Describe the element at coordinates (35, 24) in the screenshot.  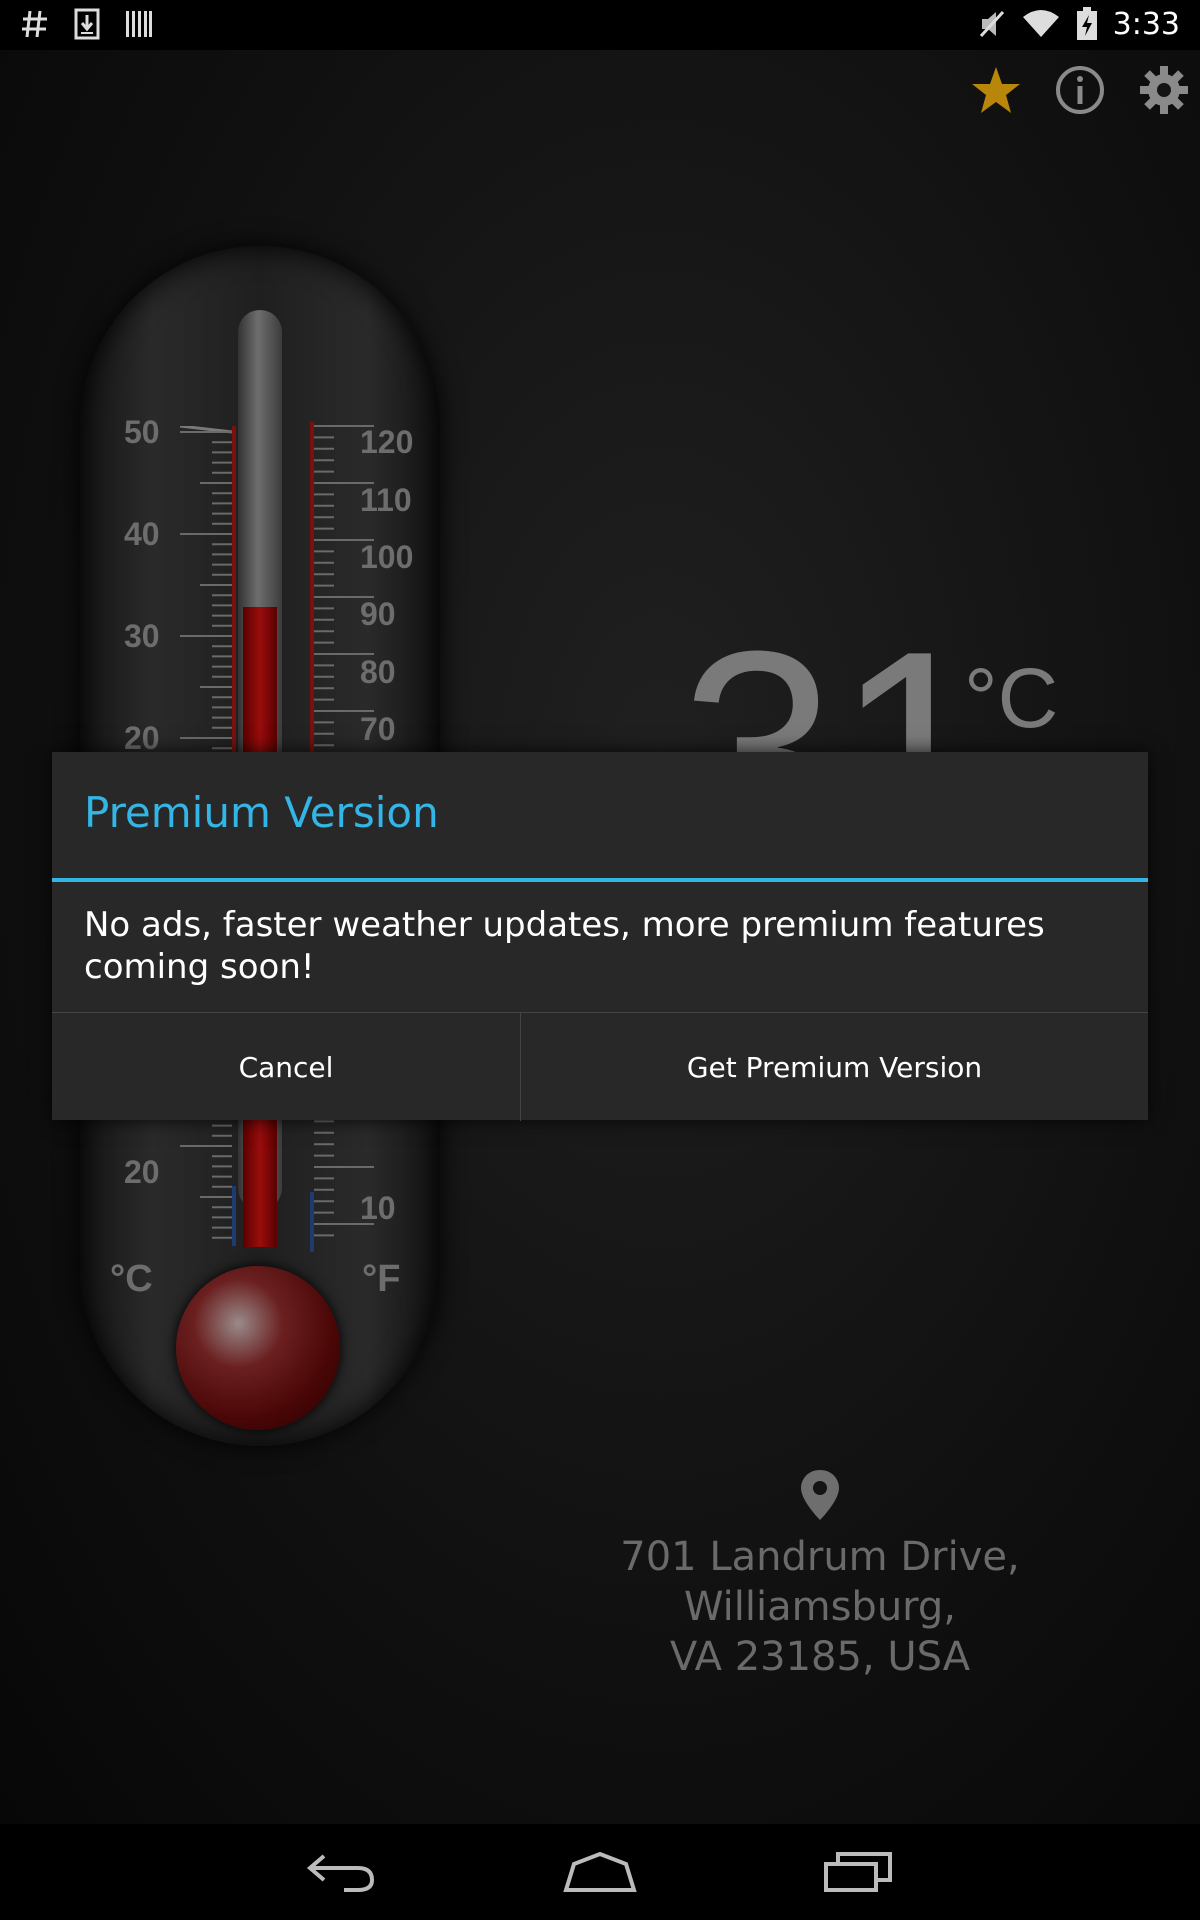
I see `hash-icon` at that location.